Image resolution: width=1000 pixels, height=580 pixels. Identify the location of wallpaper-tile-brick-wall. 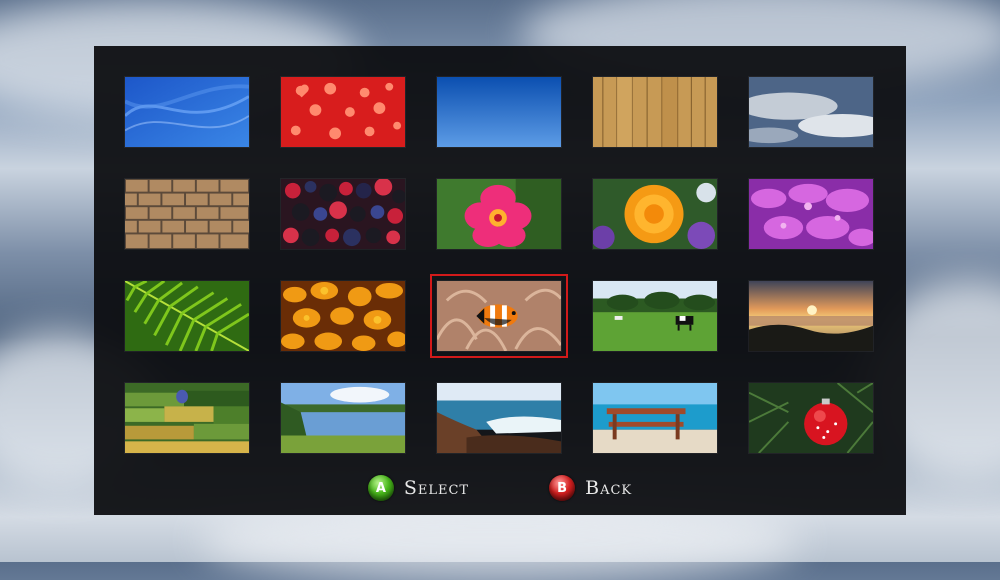
(187, 214).